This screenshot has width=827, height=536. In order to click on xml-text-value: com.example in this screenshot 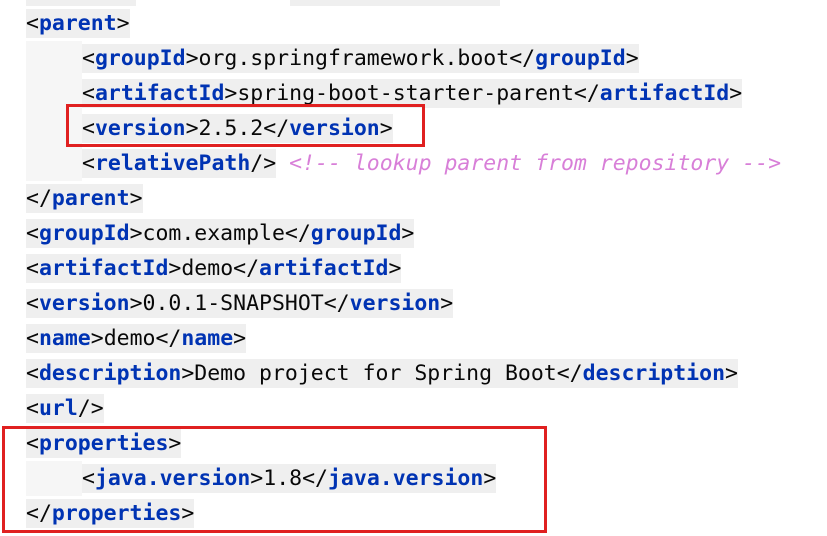, I will do `click(213, 233)`.